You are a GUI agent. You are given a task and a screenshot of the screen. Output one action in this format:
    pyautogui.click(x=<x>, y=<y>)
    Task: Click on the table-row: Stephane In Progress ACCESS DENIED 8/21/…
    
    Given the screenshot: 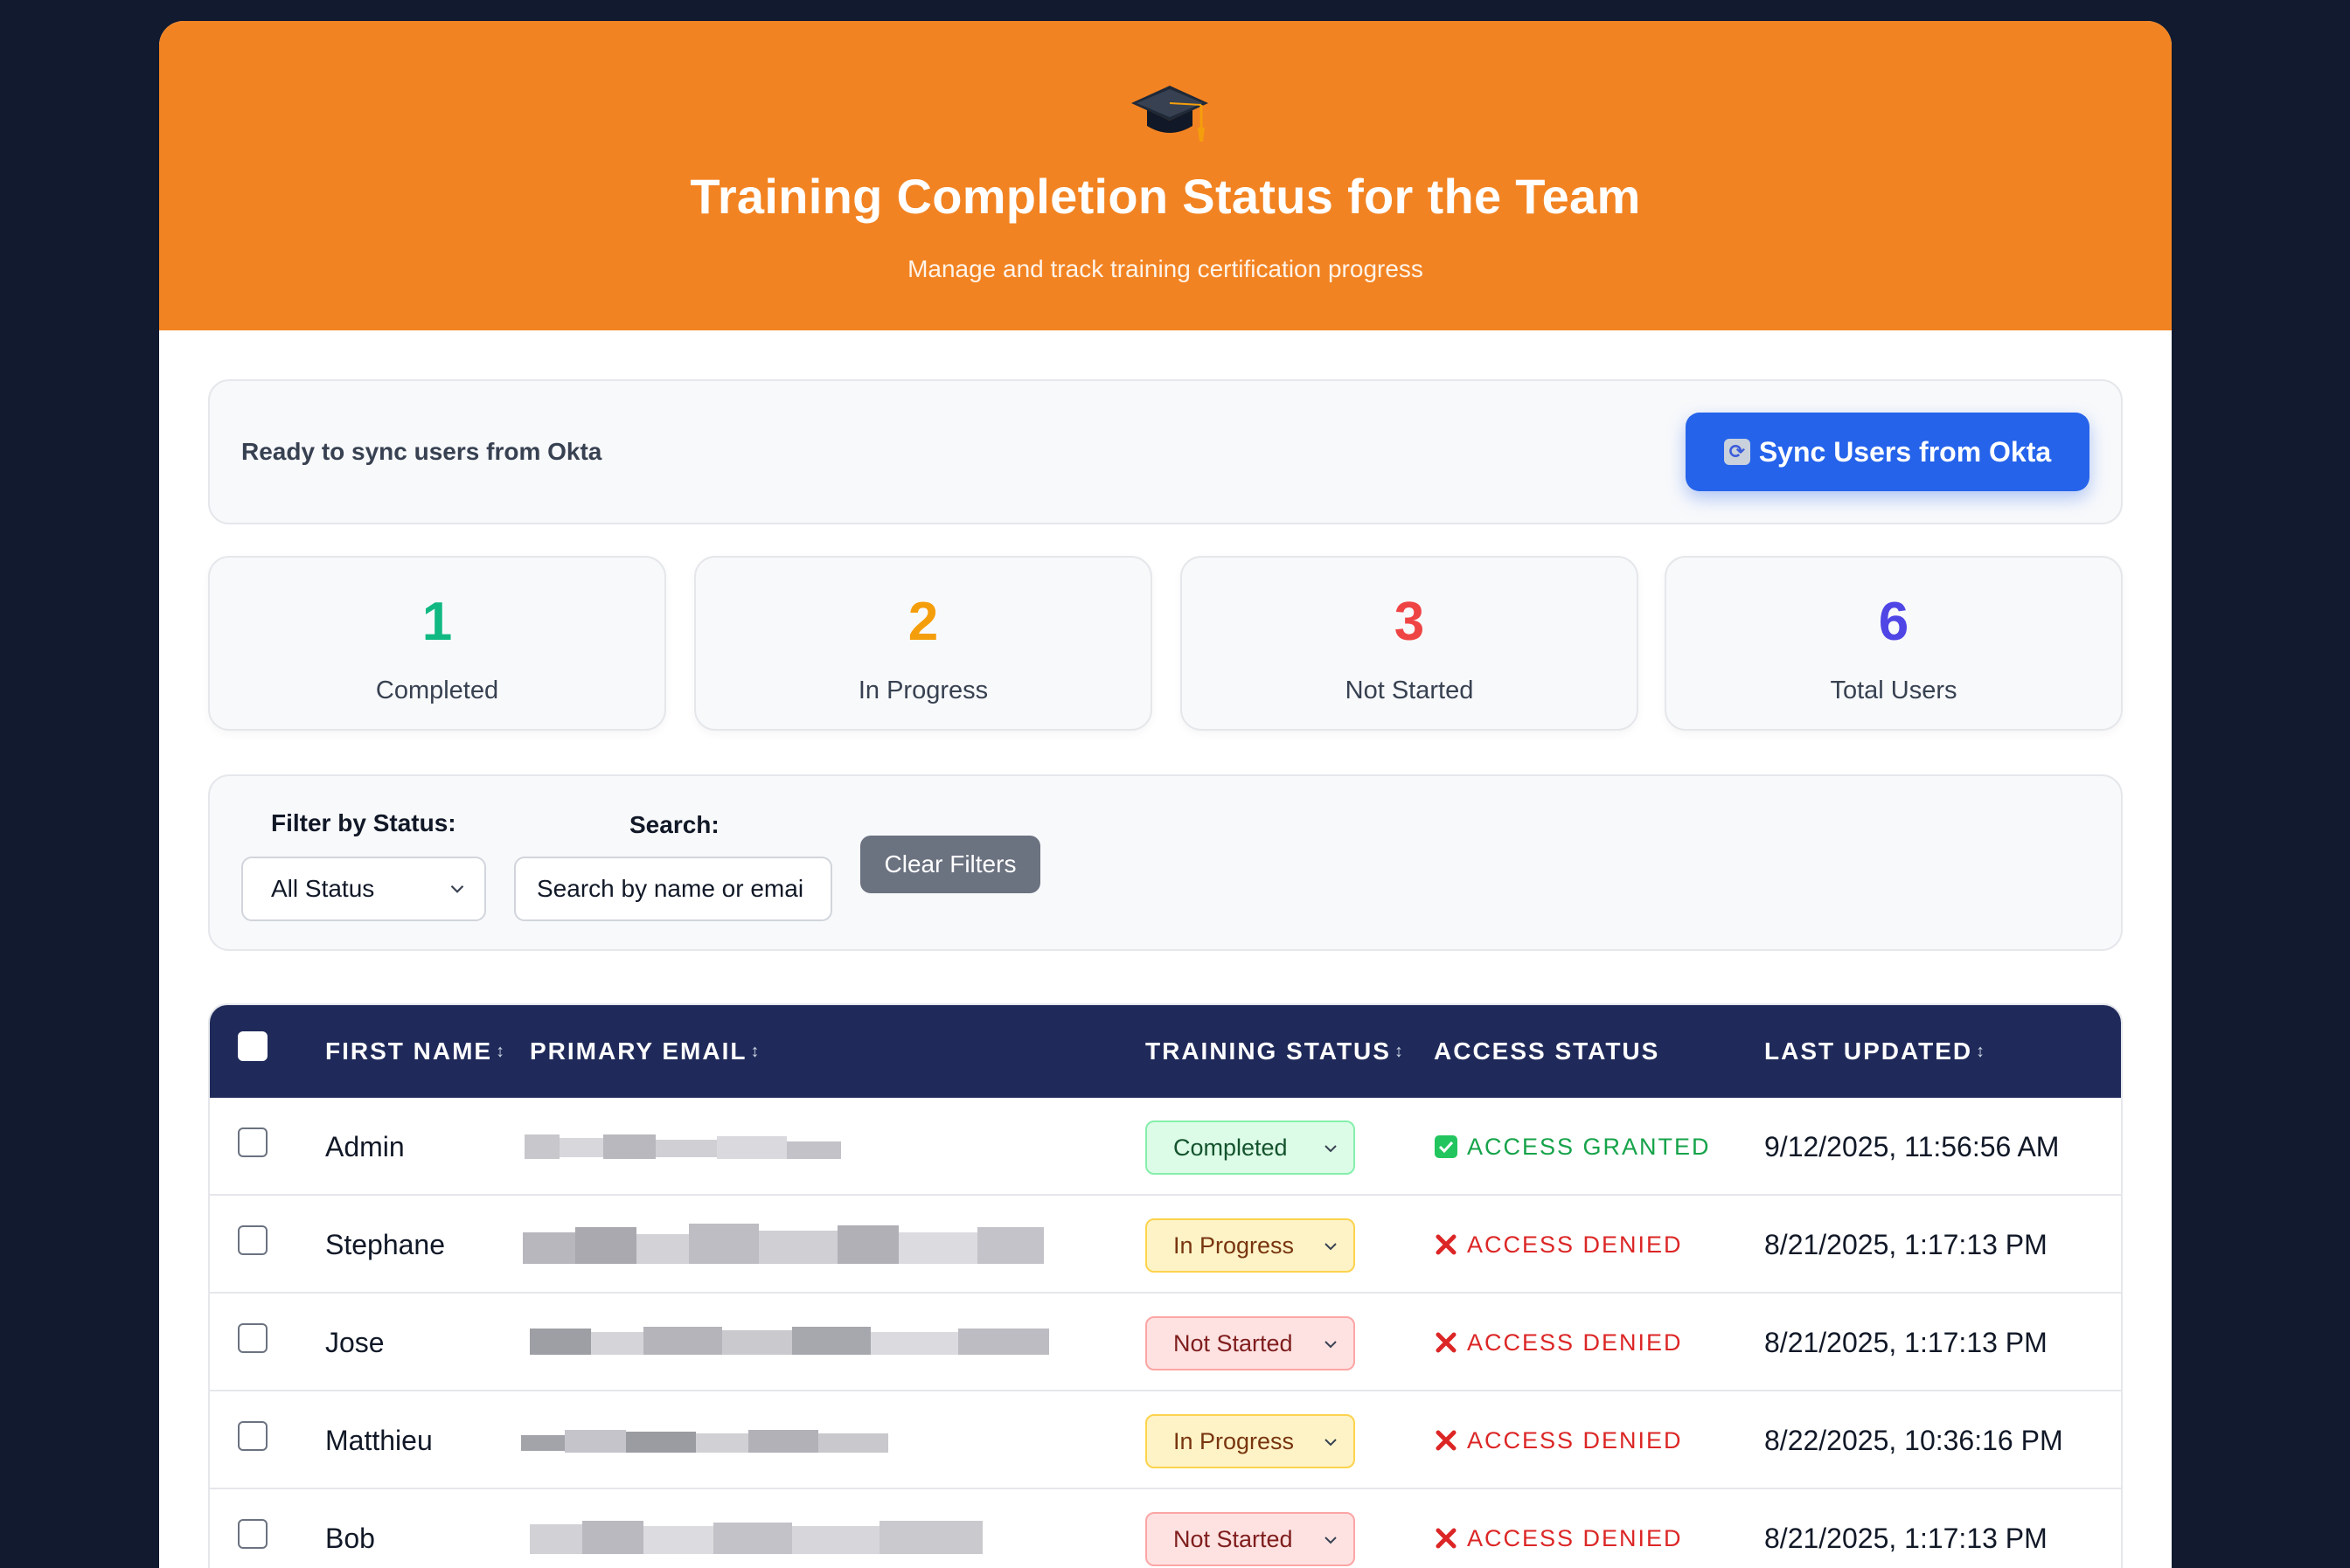 What is the action you would take?
    pyautogui.click(x=1165, y=1245)
    